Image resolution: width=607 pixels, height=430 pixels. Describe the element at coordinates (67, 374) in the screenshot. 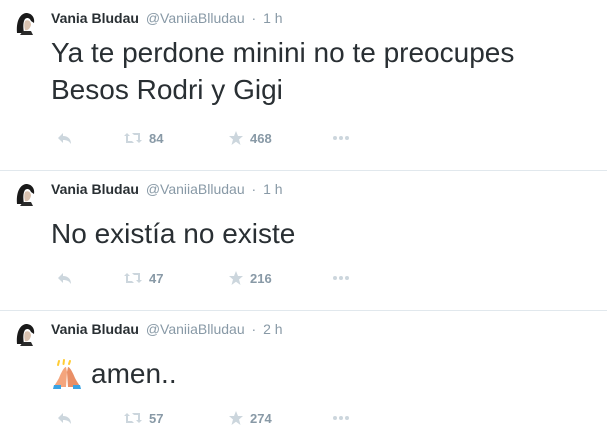

I see `folded-hands-emoji` at that location.